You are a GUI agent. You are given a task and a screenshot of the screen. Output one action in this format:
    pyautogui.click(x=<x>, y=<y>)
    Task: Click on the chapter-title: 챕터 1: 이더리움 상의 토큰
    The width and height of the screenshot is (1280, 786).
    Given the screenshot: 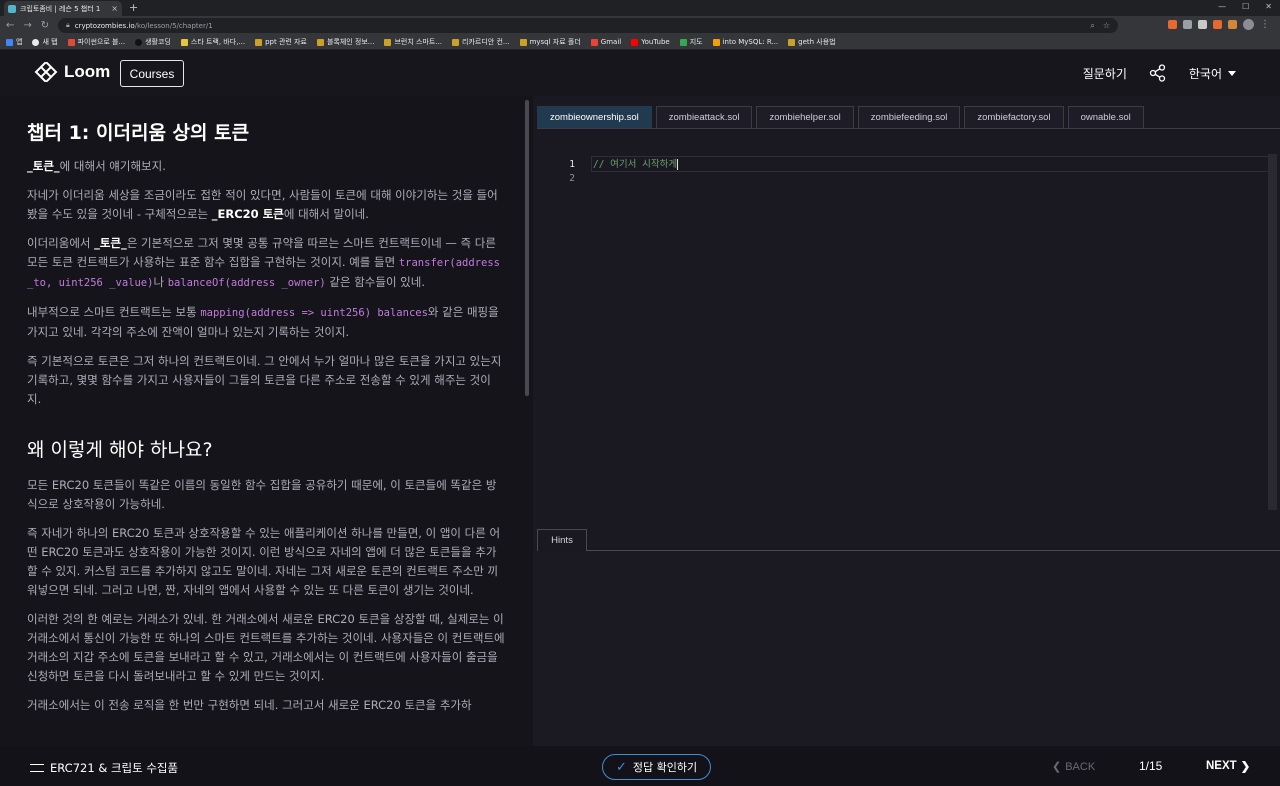 What is the action you would take?
    pyautogui.click(x=138, y=133)
    